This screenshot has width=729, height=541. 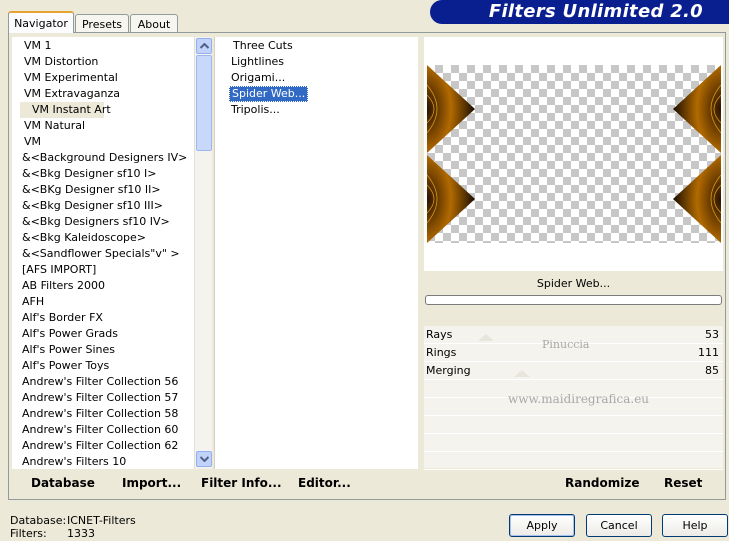 I want to click on parameter-value: 111, so click(x=708, y=352).